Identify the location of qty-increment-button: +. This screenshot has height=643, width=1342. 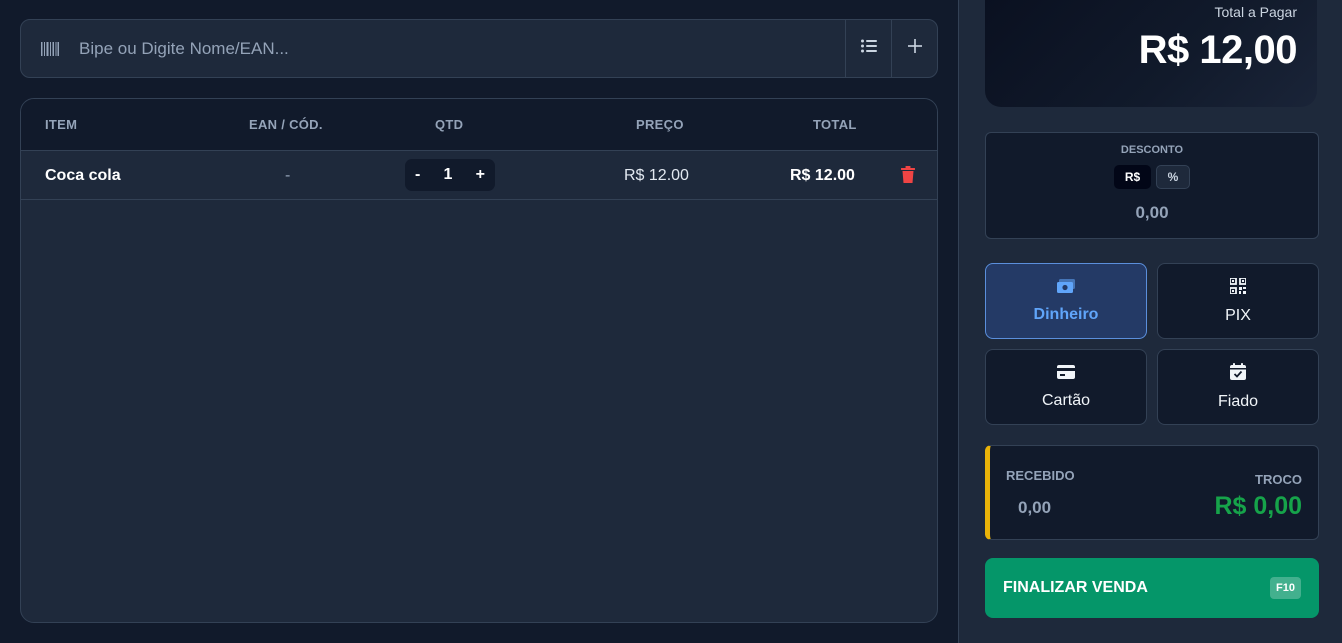
(480, 175).